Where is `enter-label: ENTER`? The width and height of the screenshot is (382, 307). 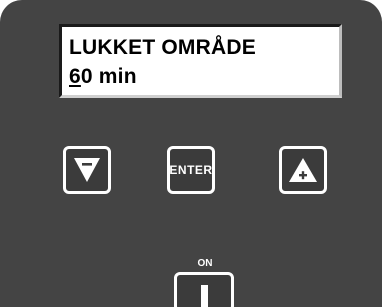 enter-label: ENTER is located at coordinates (191, 170).